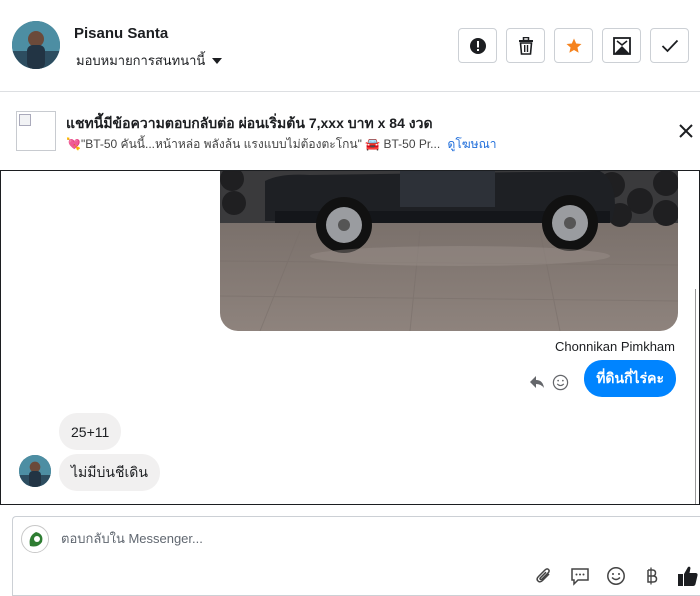 Image resolution: width=700 pixels, height=596 pixels. I want to click on mark-unread-button, so click(621, 45).